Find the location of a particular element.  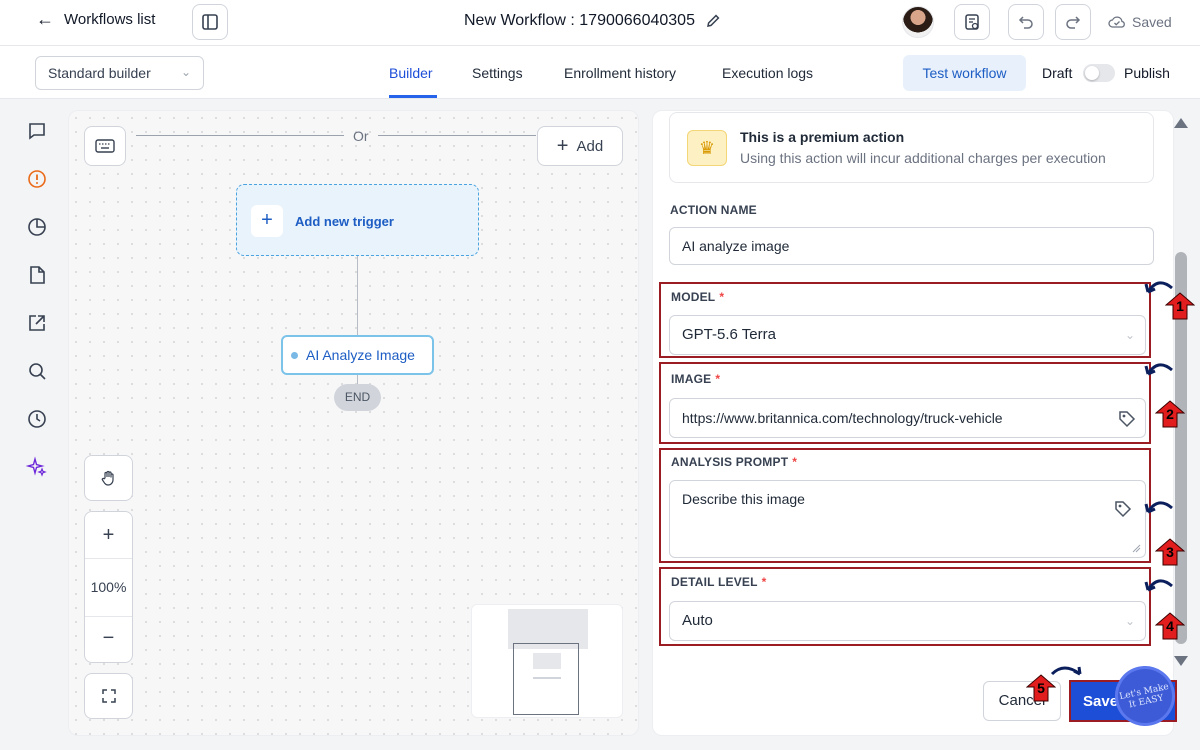

minimap is located at coordinates (547, 661).